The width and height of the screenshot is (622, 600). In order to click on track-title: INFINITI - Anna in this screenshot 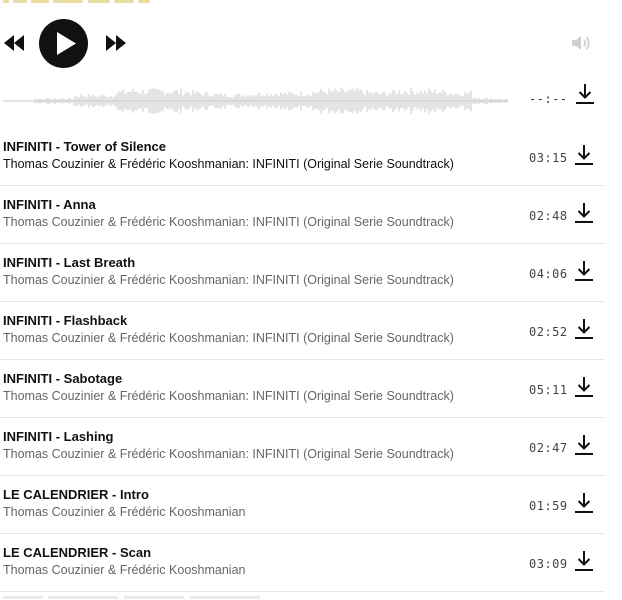, I will do `click(49, 204)`.